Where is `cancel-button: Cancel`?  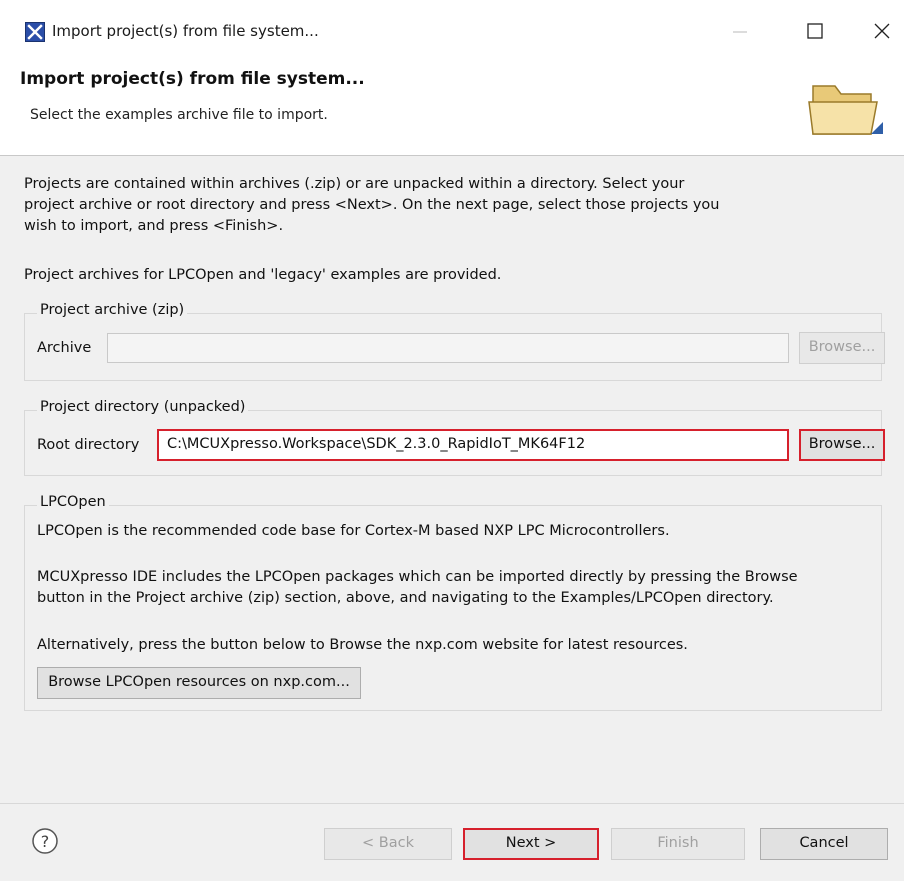
cancel-button: Cancel is located at coordinates (824, 844).